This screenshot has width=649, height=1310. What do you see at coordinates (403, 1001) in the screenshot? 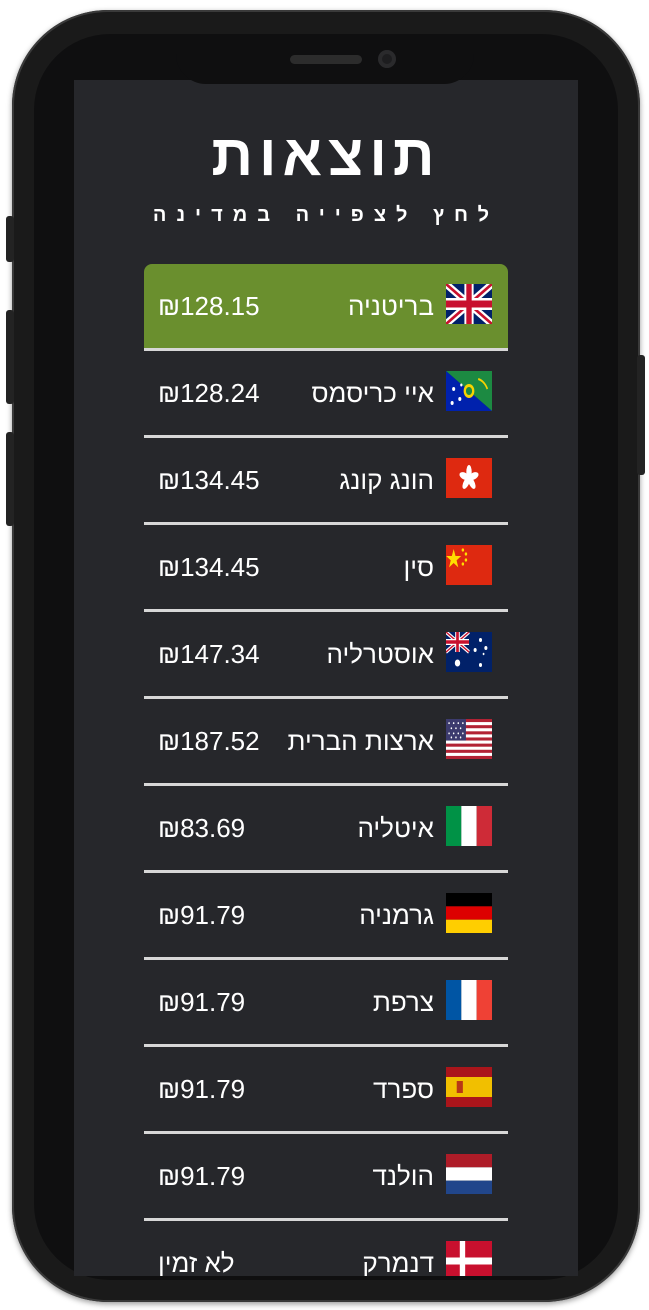
I see `country-name: צרפת` at bounding box center [403, 1001].